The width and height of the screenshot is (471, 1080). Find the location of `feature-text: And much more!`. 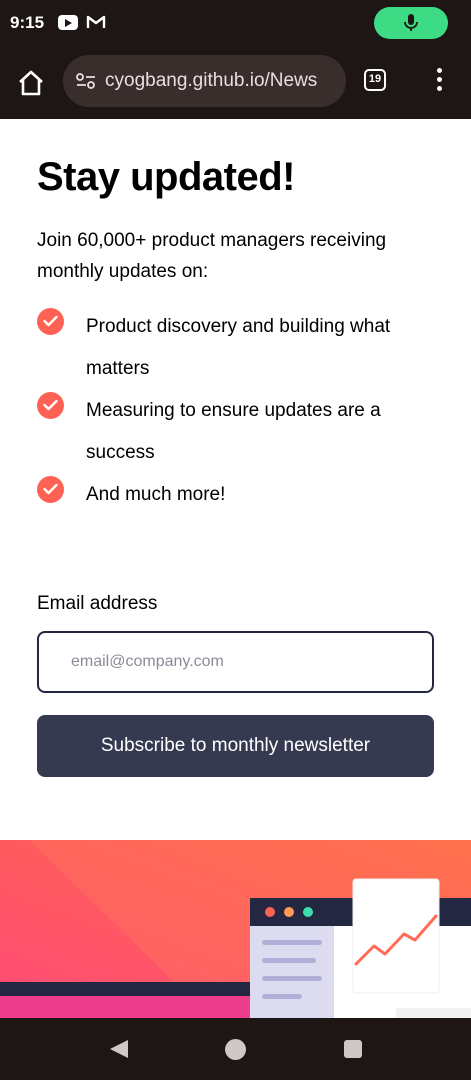

feature-text: And much more! is located at coordinates (156, 494).